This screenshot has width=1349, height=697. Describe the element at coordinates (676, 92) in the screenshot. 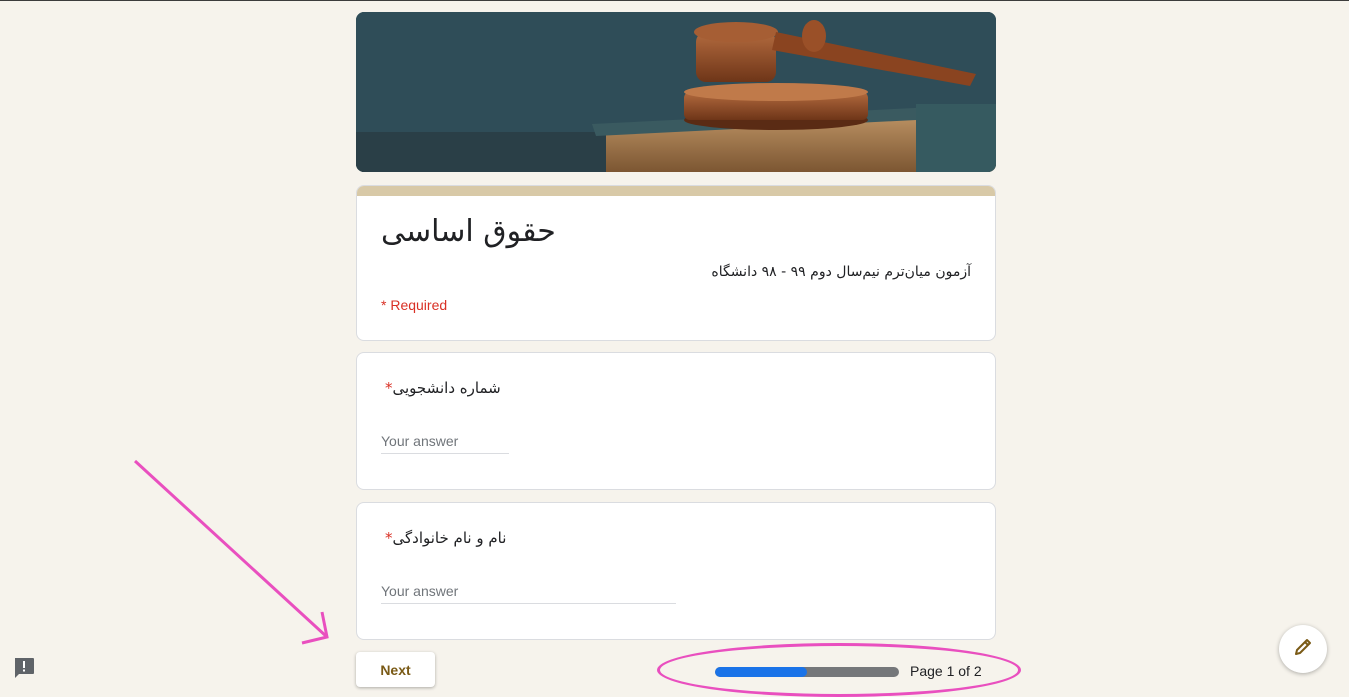

I see `header-banner-image` at that location.